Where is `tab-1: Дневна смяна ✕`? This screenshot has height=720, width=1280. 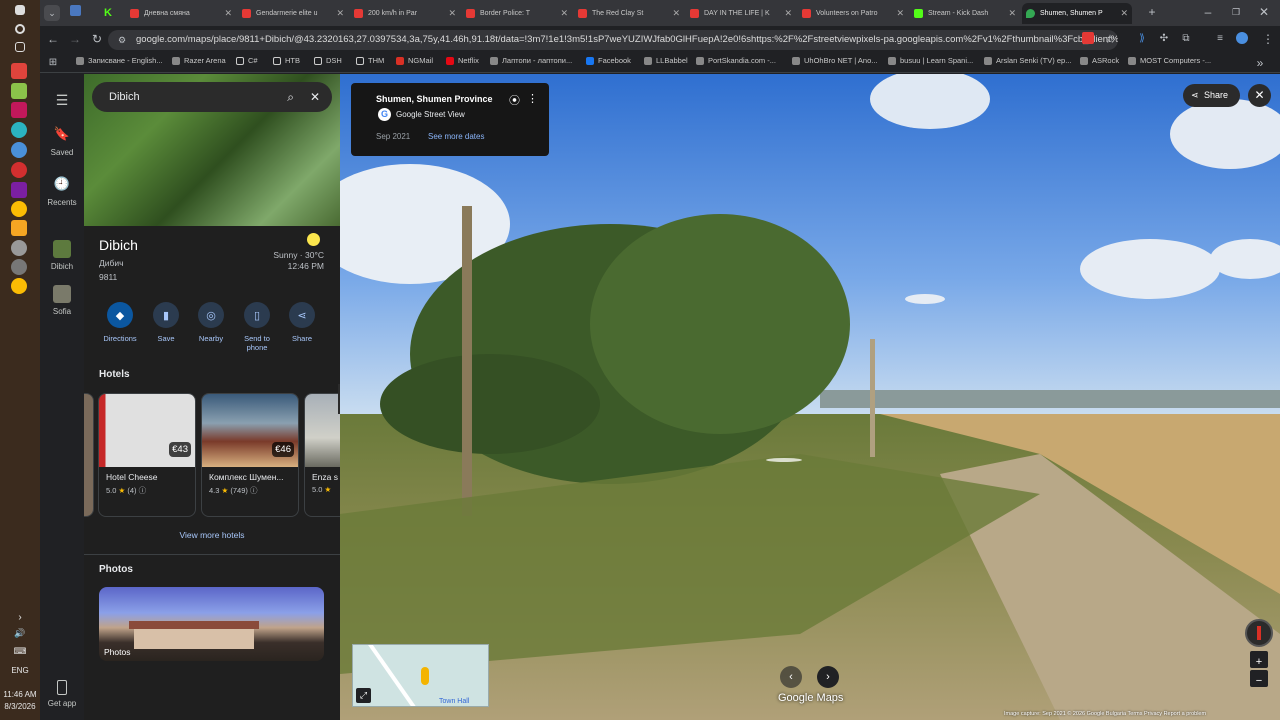
tab-1: Дневна смяна ✕ is located at coordinates (181, 13).